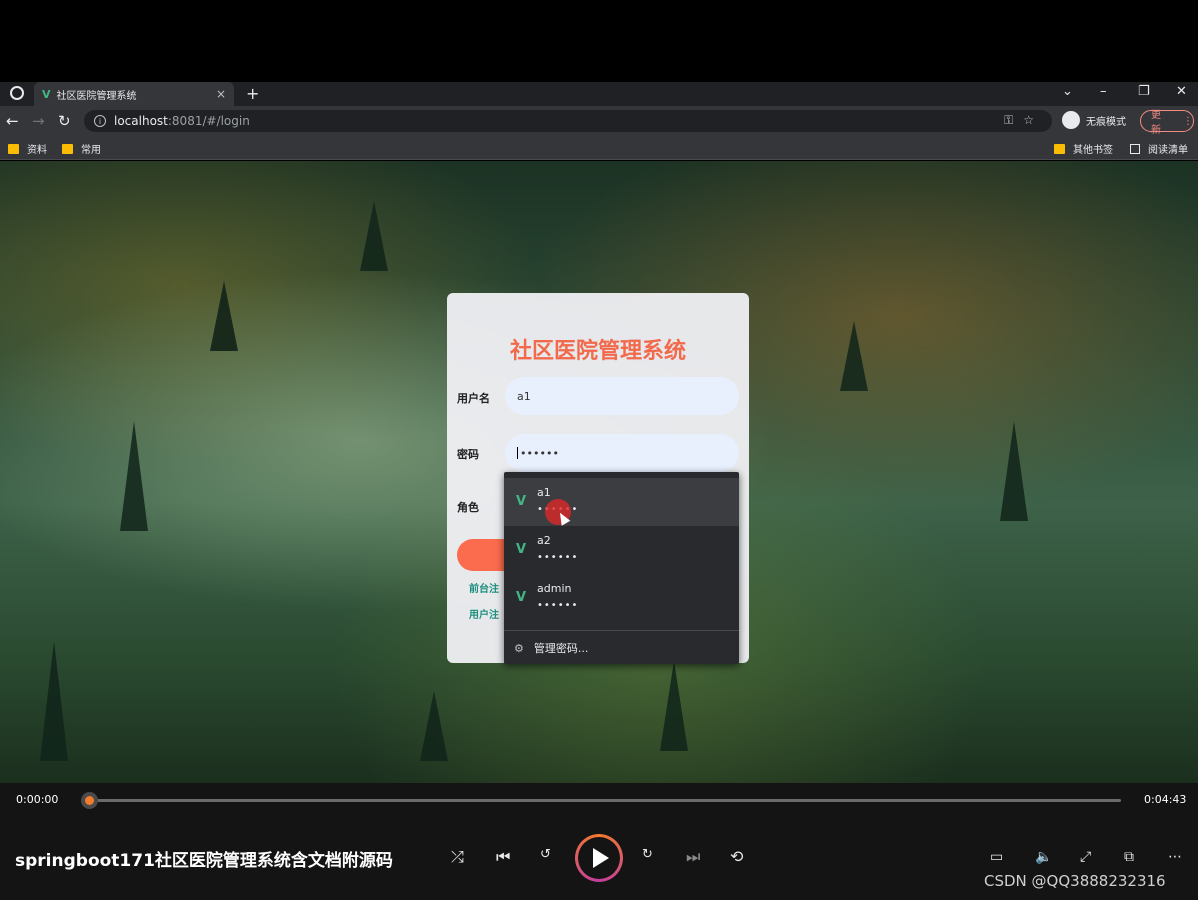 The height and width of the screenshot is (900, 1198). Describe the element at coordinates (693, 857) in the screenshot. I see `next-icon: ⏭` at that location.